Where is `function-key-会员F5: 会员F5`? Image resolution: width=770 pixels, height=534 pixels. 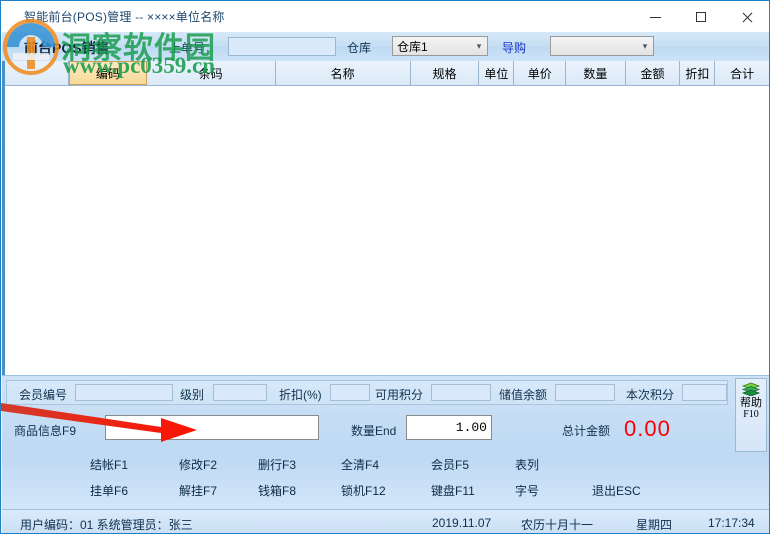
function-key-会员F5: 会员F5 is located at coordinates (450, 464).